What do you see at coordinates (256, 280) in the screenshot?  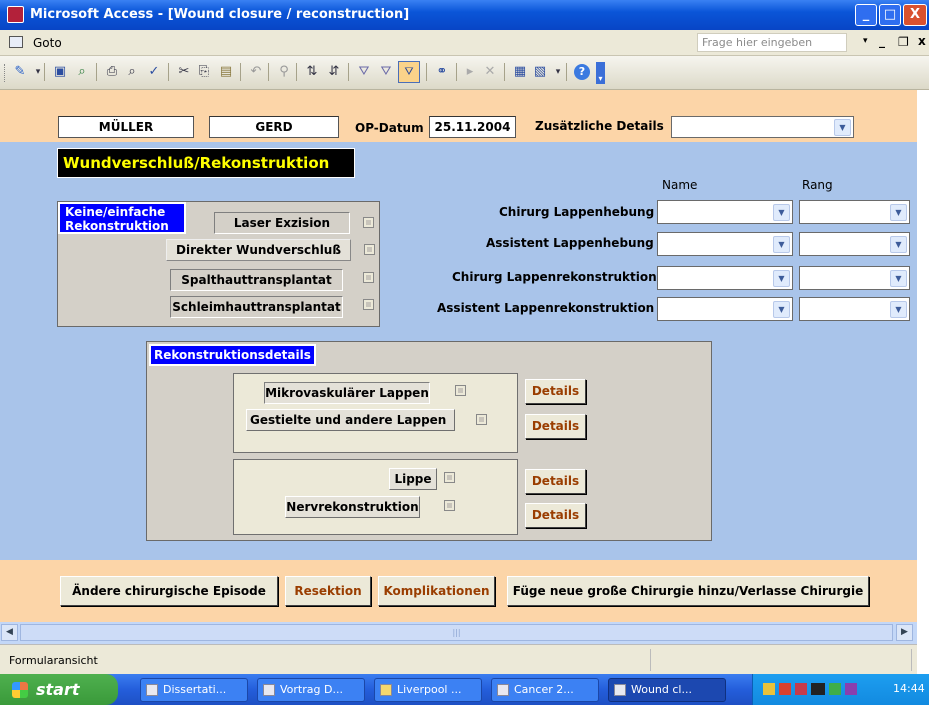 I see `split-skin-label: Spalthauttransplantat` at bounding box center [256, 280].